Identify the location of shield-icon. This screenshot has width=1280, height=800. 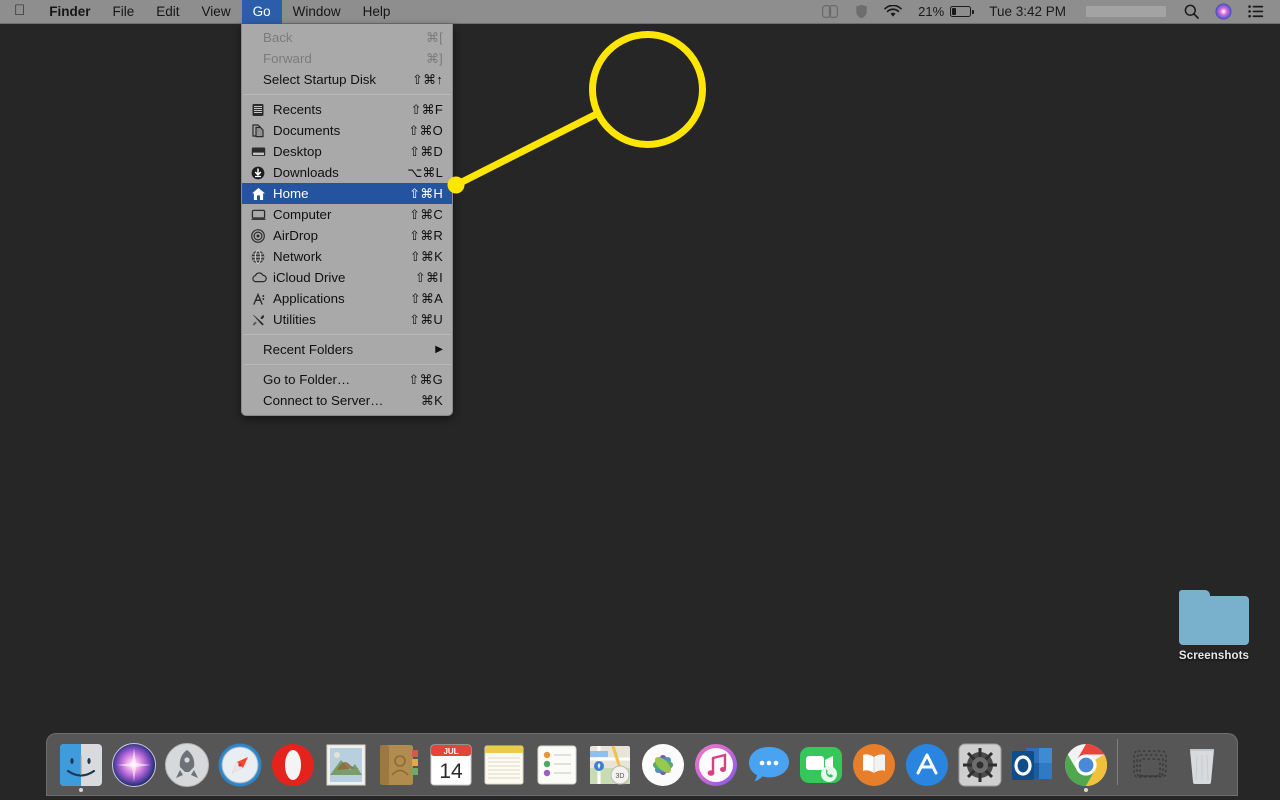
(861, 12).